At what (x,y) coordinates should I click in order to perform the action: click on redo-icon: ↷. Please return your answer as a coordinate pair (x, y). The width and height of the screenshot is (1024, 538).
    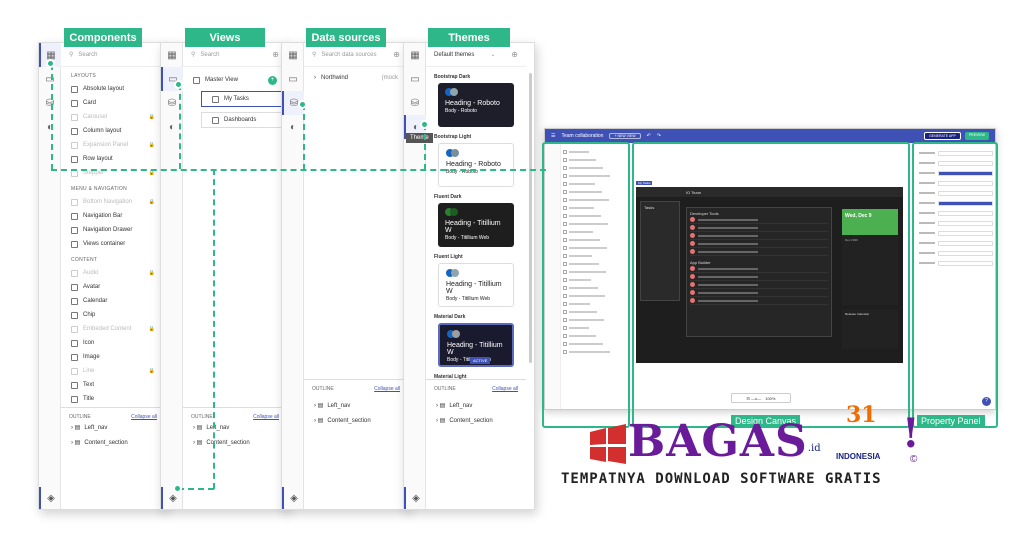
    Looking at the image, I should click on (659, 136).